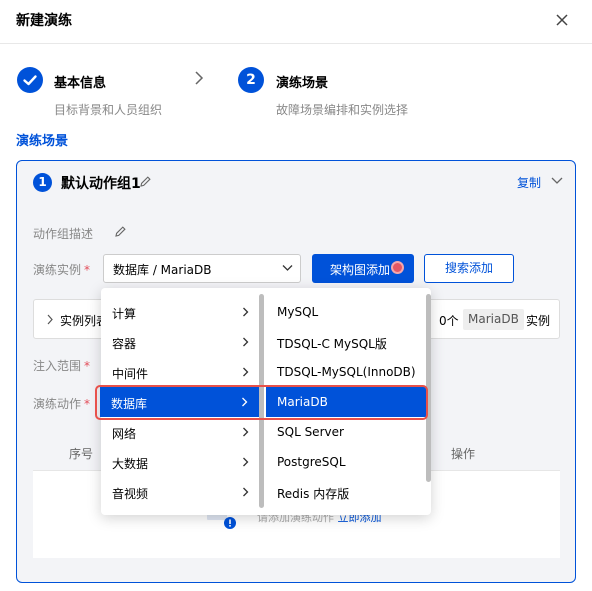  Describe the element at coordinates (44, 21) in the screenshot. I see `dialog-title: 新建演练` at that location.